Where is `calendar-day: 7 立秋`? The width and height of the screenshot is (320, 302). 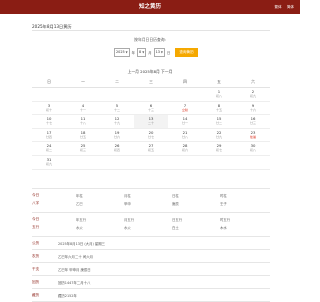 calendar-day: 7 立秋 is located at coordinates (185, 108).